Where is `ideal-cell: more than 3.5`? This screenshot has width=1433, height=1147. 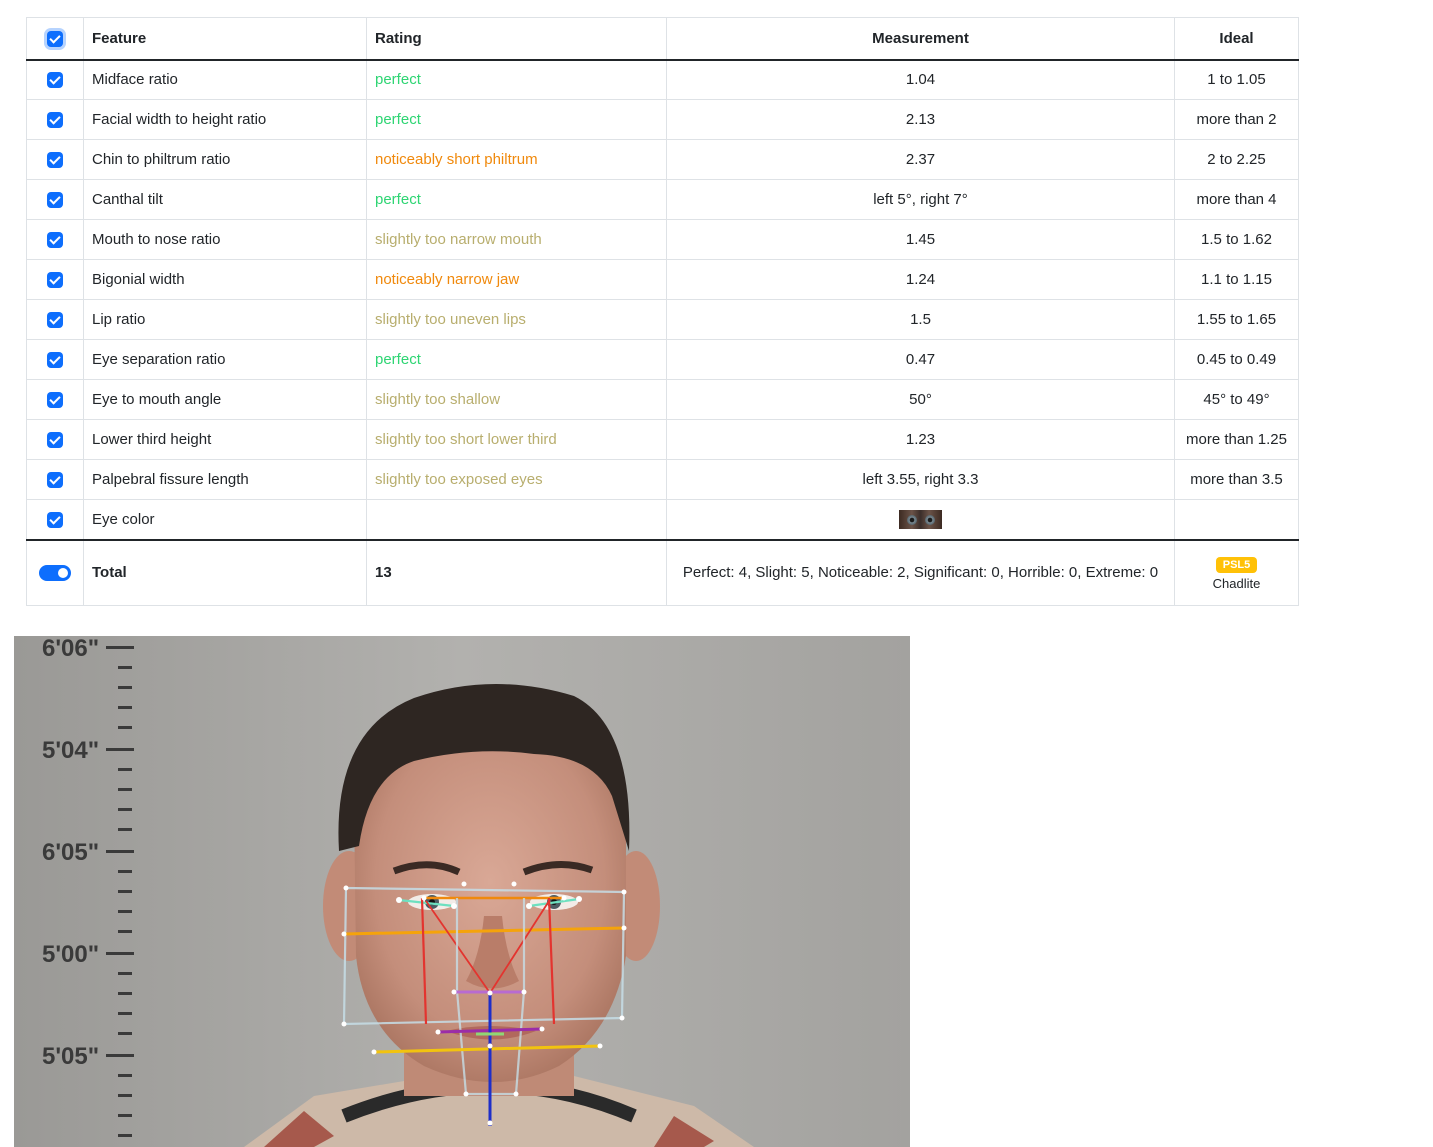 ideal-cell: more than 3.5 is located at coordinates (1236, 479).